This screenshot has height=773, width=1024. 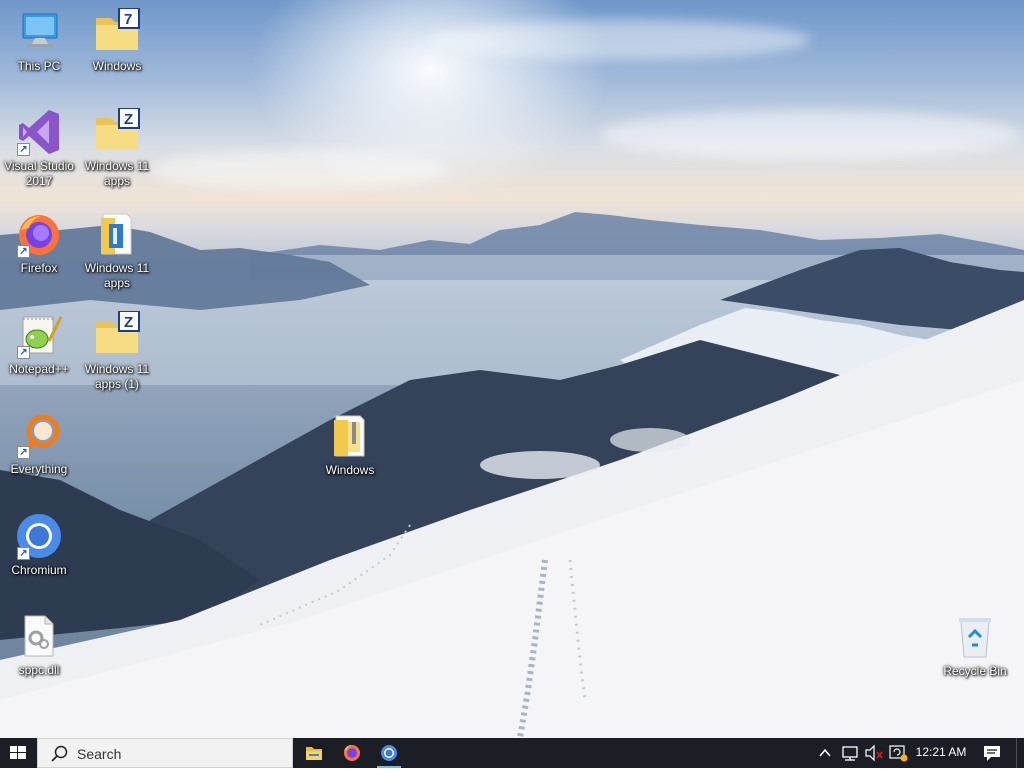 I want to click on chromium-icon, so click(x=389, y=753).